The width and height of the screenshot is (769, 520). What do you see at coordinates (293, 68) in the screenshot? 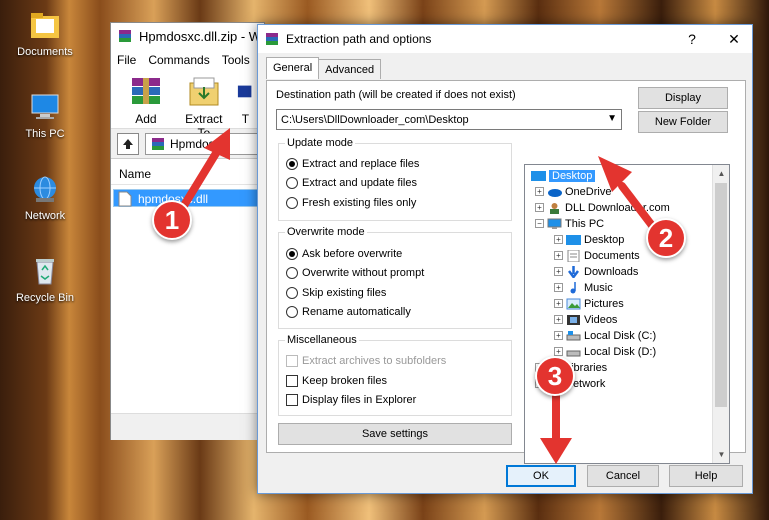
I see `tab-general: General` at bounding box center [293, 68].